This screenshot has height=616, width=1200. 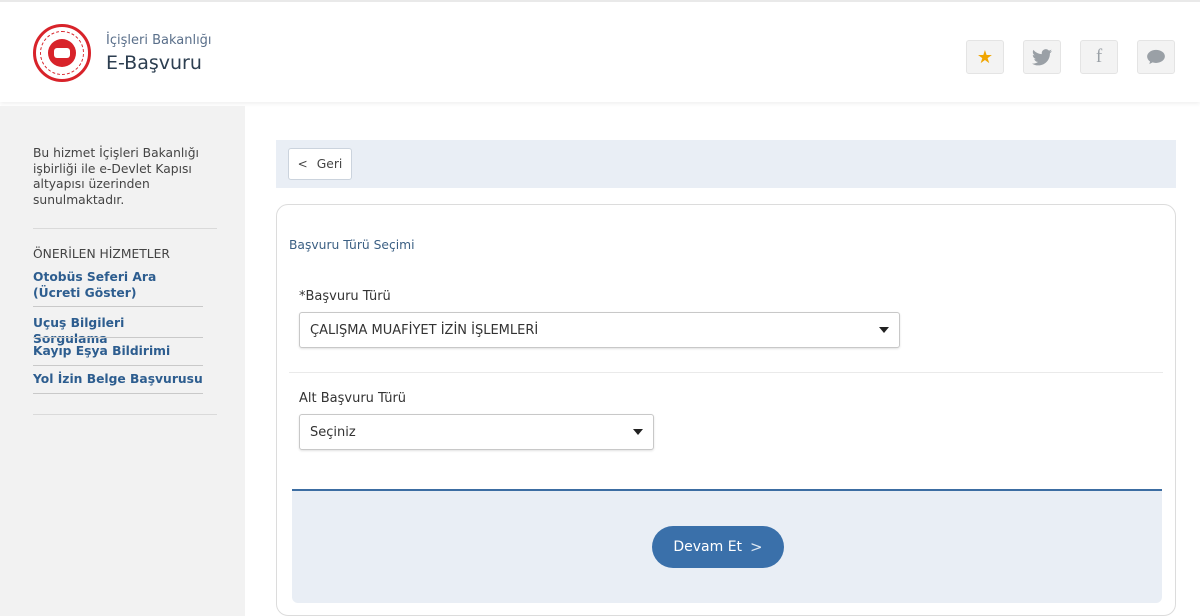 I want to click on sidebar-link-flight-info: Uçuş Bilgileri Sorgulama, so click(x=118, y=331).